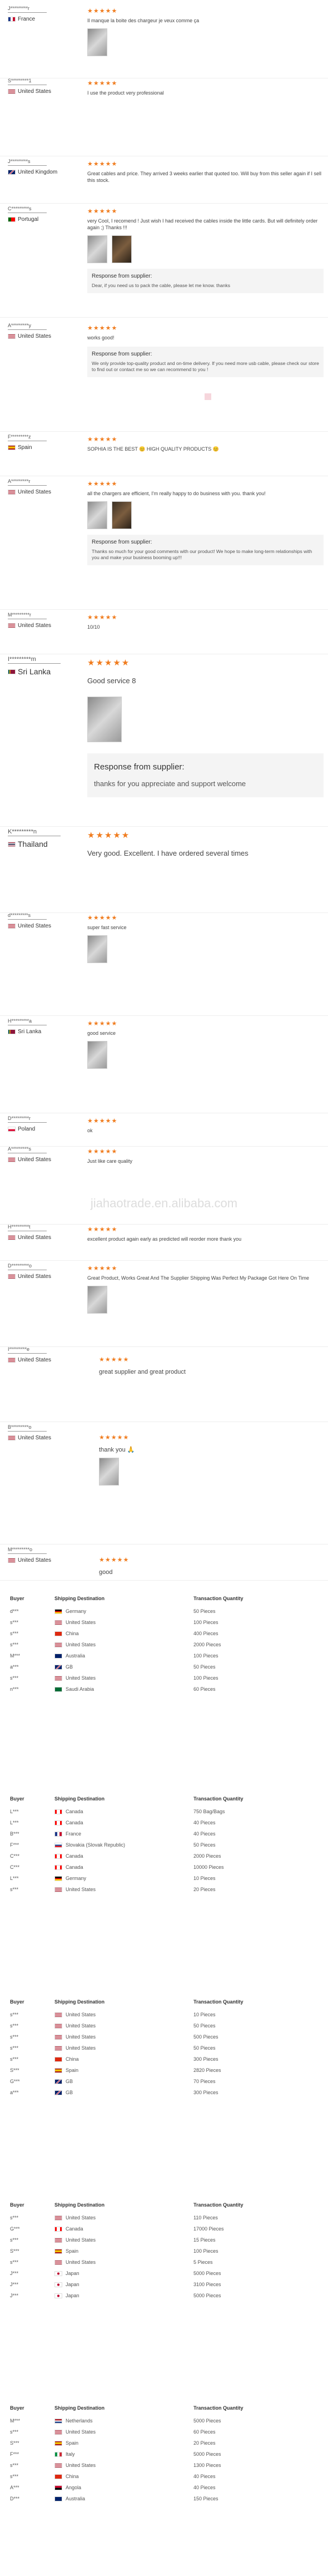  Describe the element at coordinates (74, 1812) in the screenshot. I see `destination-name: Canada` at that location.